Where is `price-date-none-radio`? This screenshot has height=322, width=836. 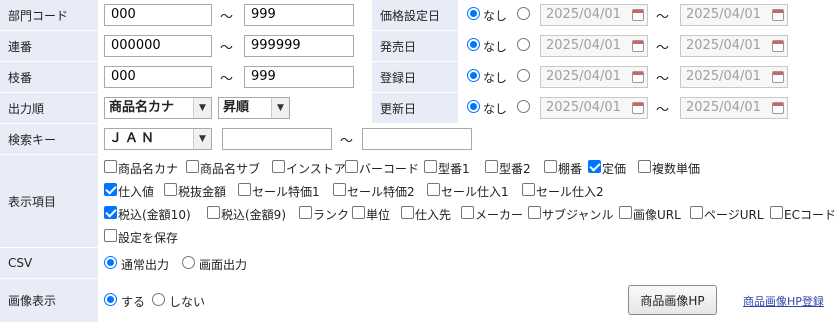
price-date-none-radio is located at coordinates (473, 13).